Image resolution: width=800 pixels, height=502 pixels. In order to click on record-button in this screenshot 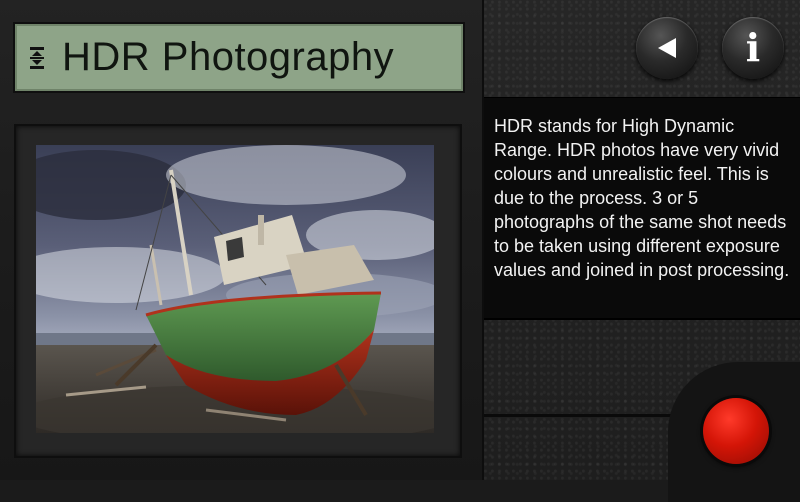, I will do `click(736, 431)`.